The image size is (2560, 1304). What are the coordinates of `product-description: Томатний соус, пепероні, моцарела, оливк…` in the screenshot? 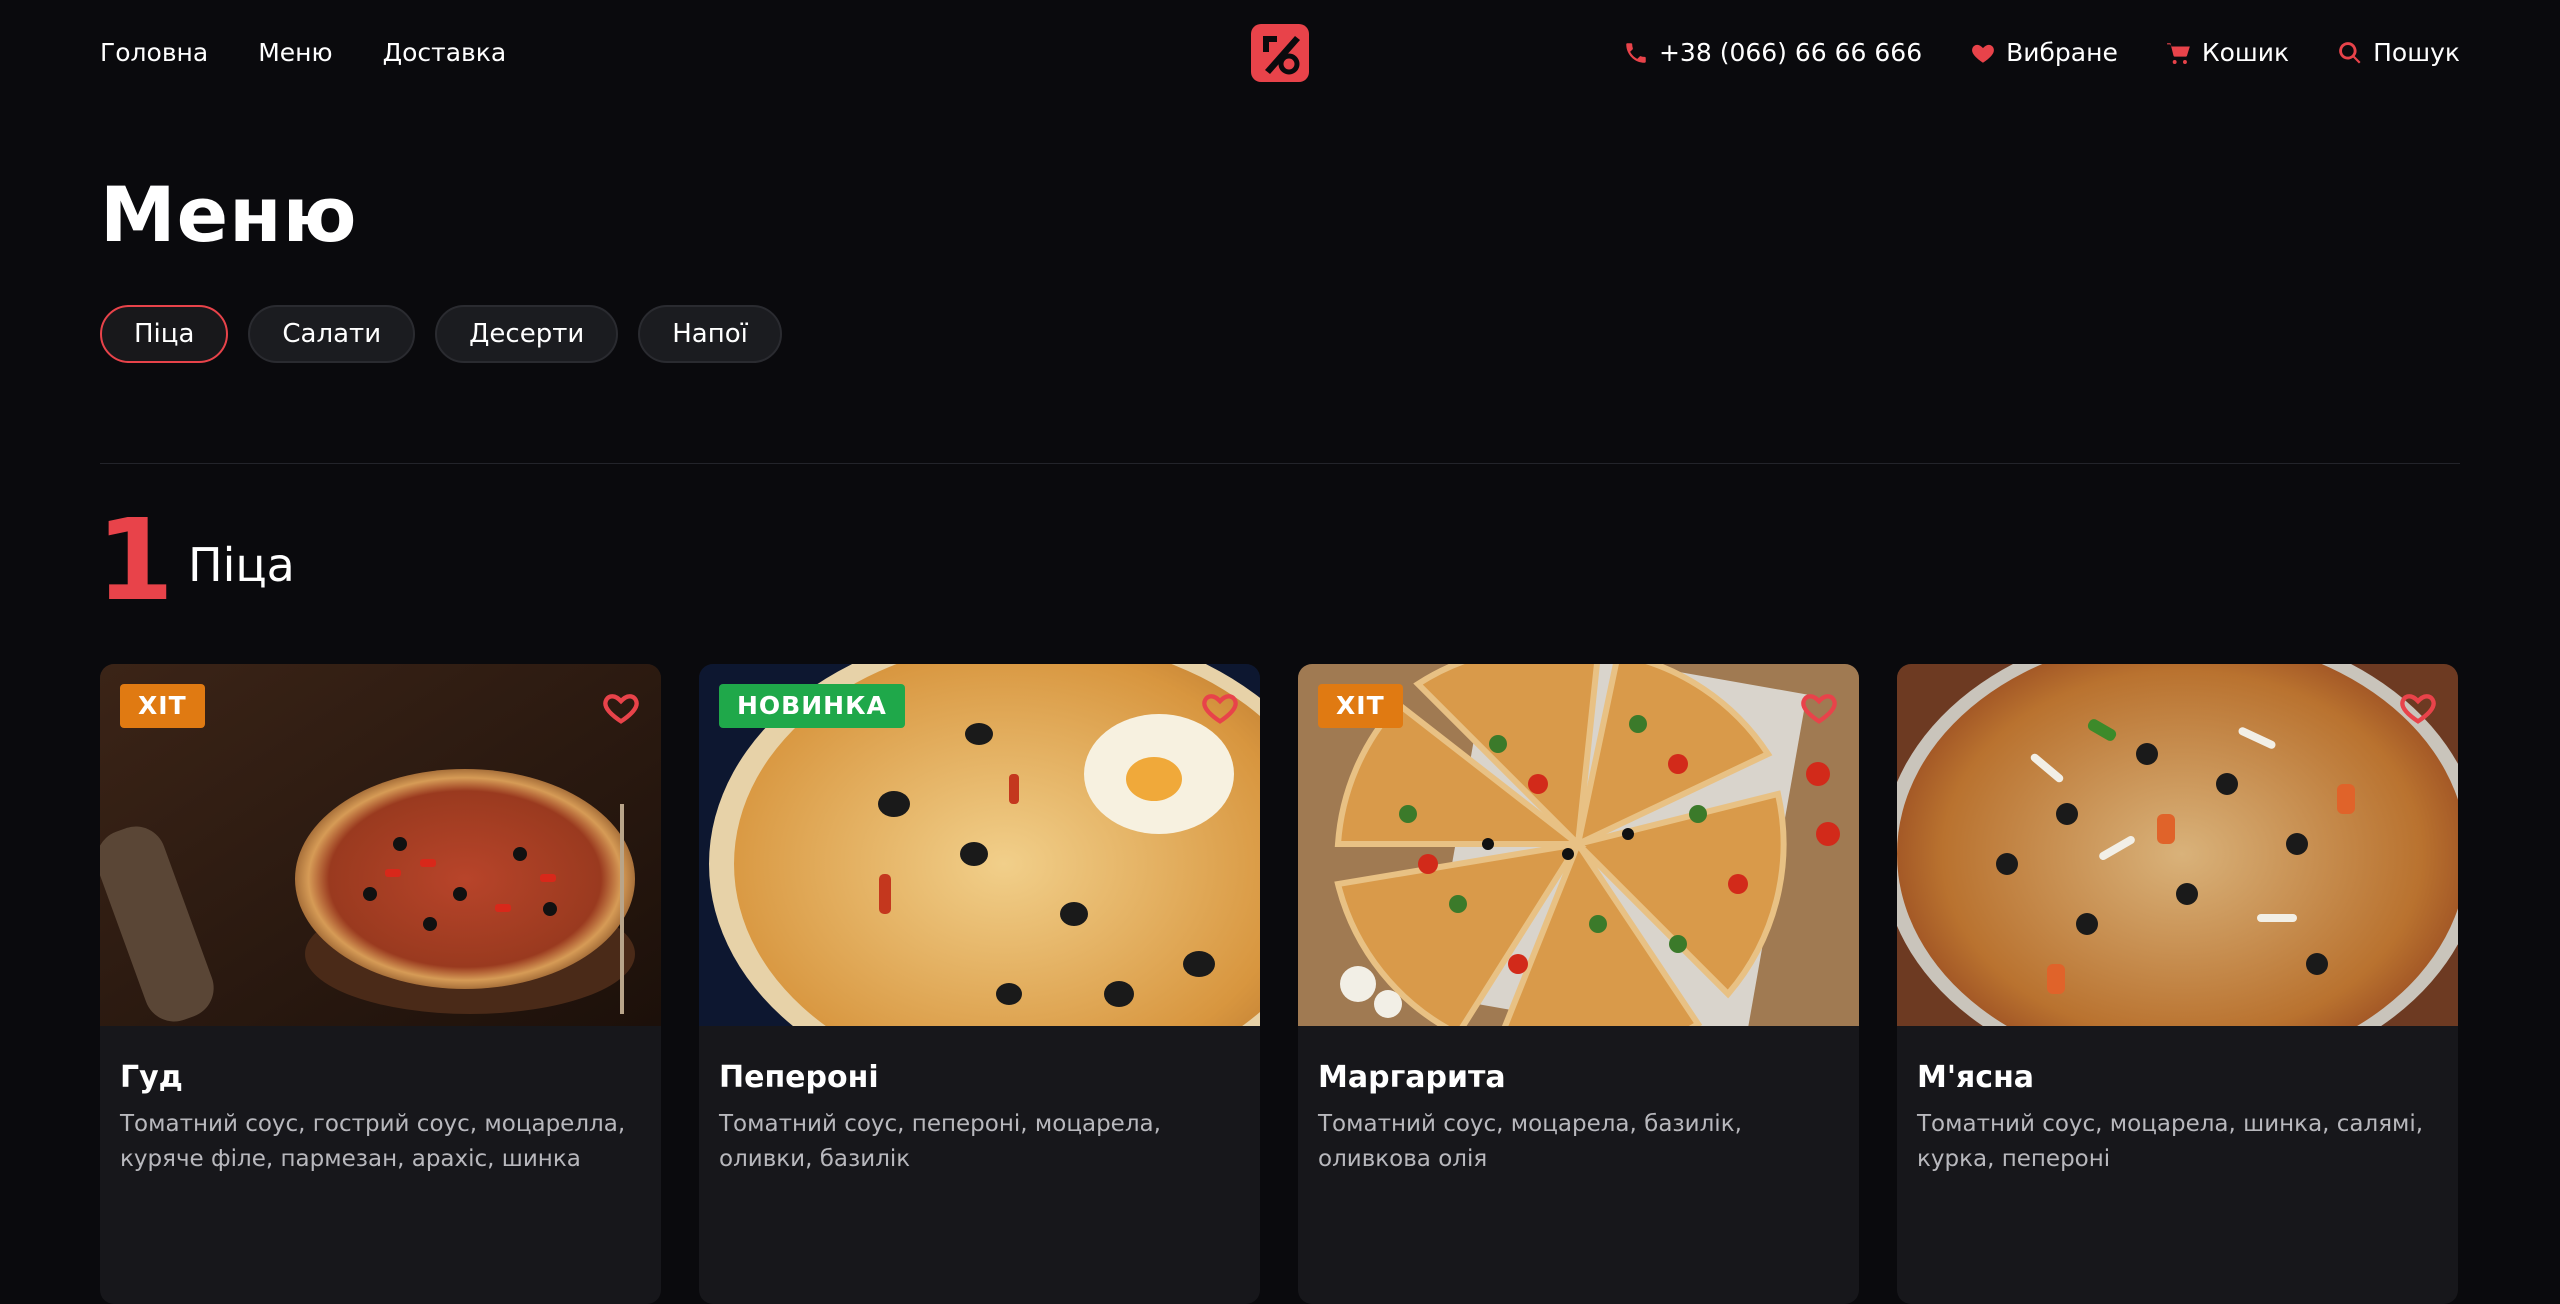 It's located at (940, 1141).